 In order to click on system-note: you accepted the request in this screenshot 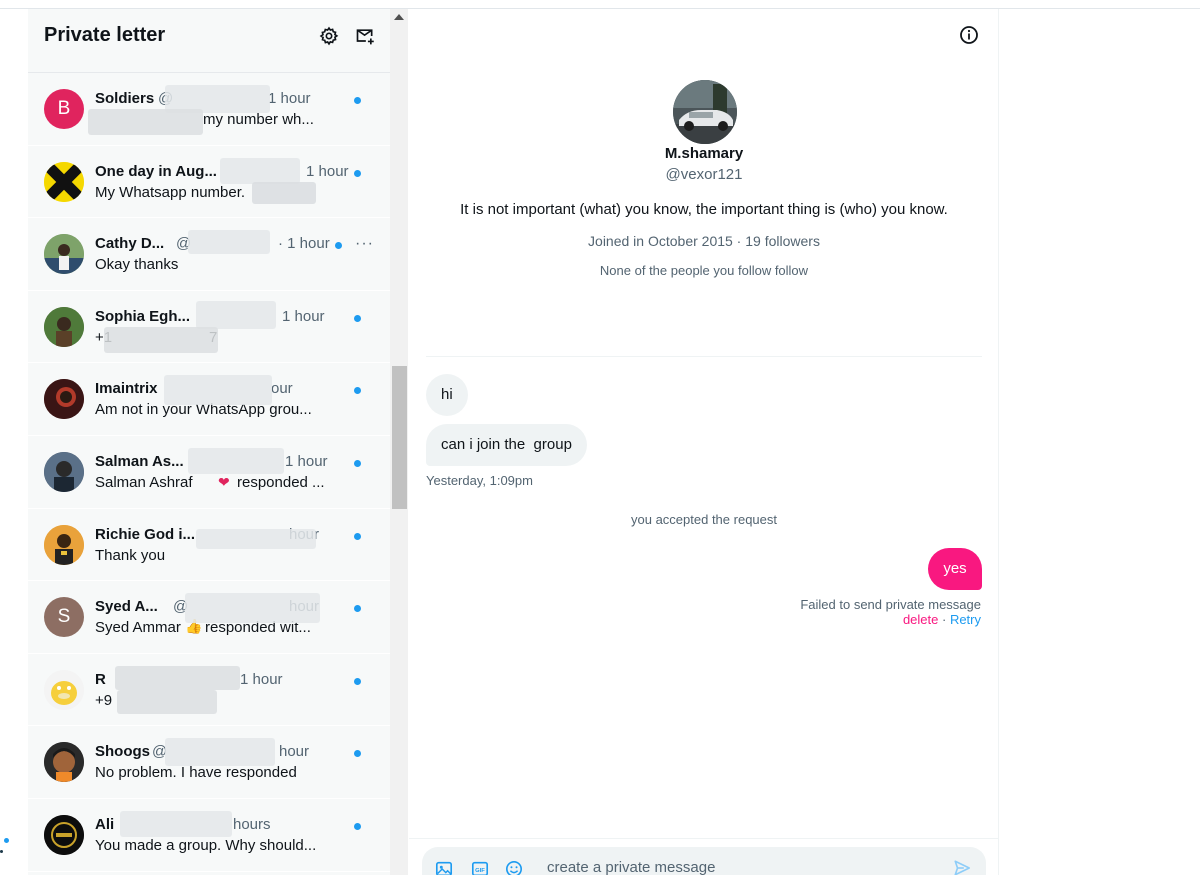, I will do `click(704, 519)`.